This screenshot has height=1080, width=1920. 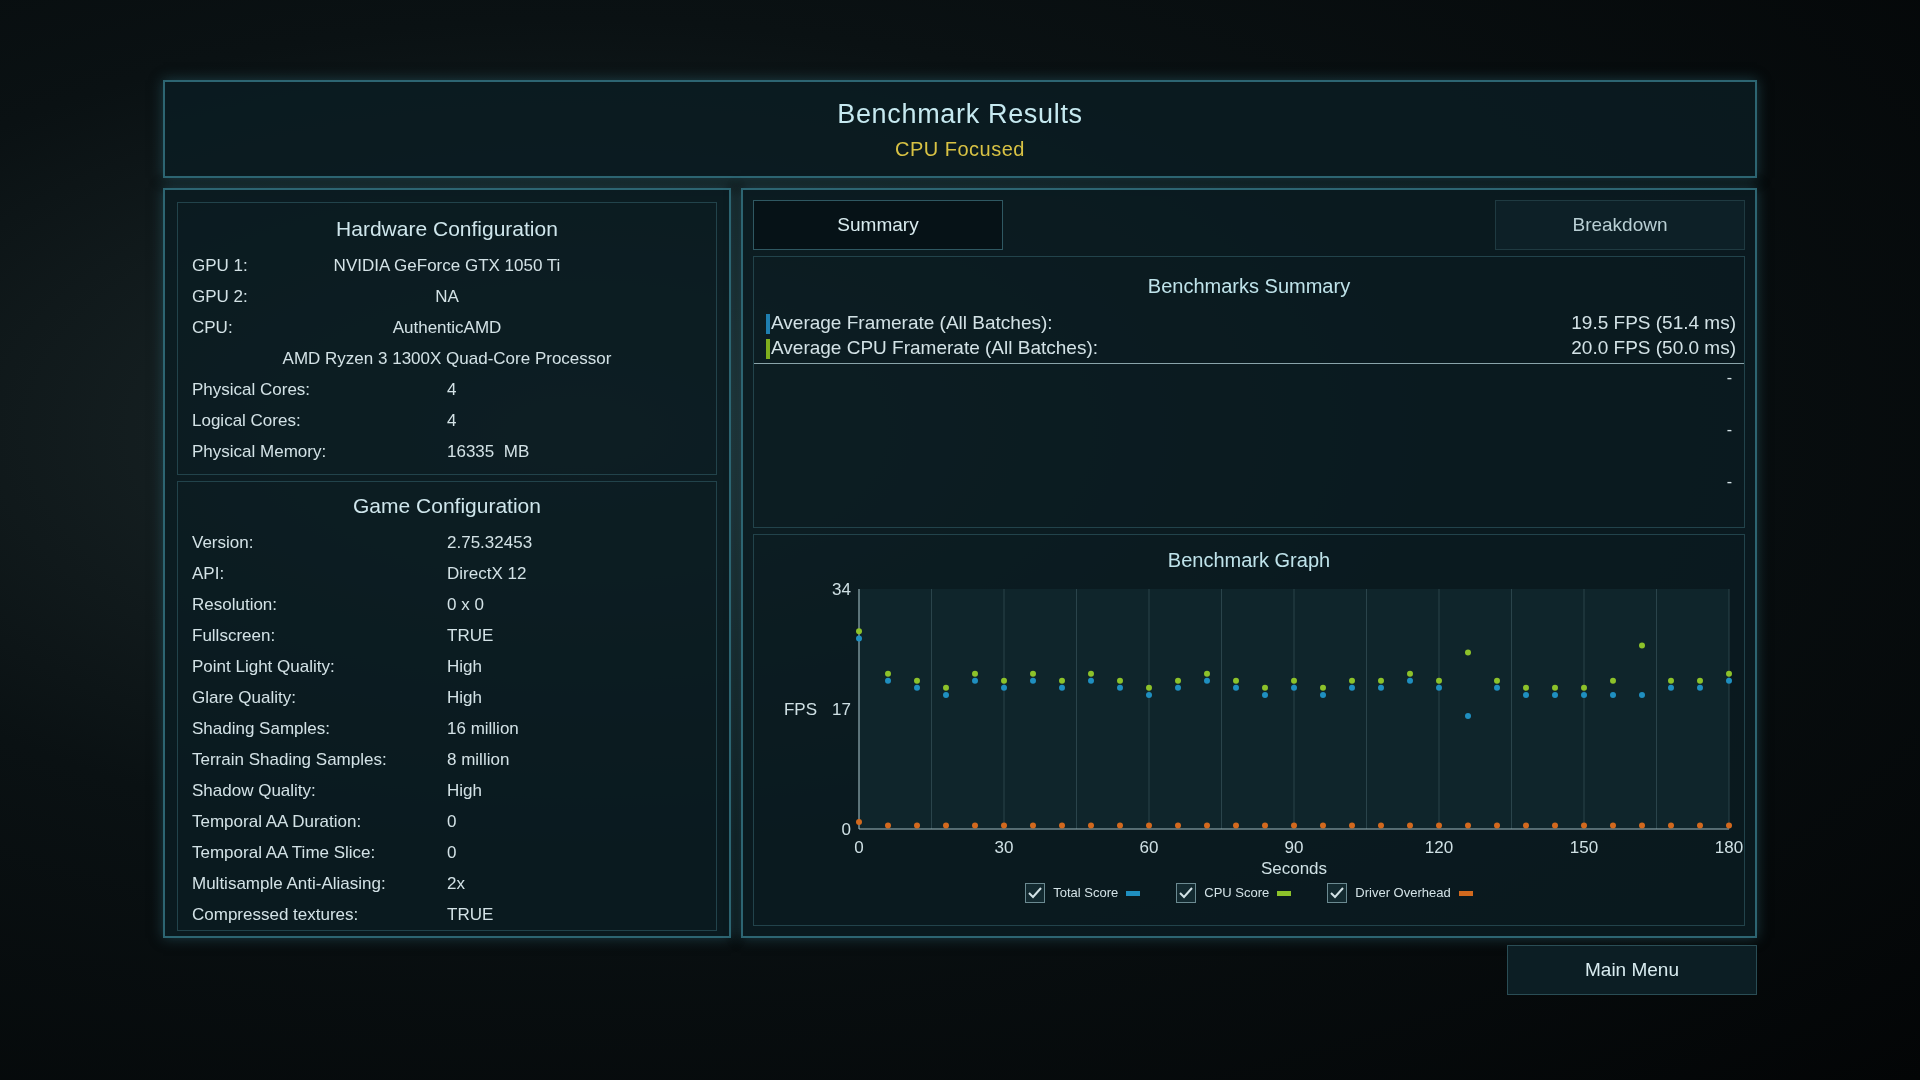 I want to click on spec-label: Logical Cores:, so click(x=247, y=421).